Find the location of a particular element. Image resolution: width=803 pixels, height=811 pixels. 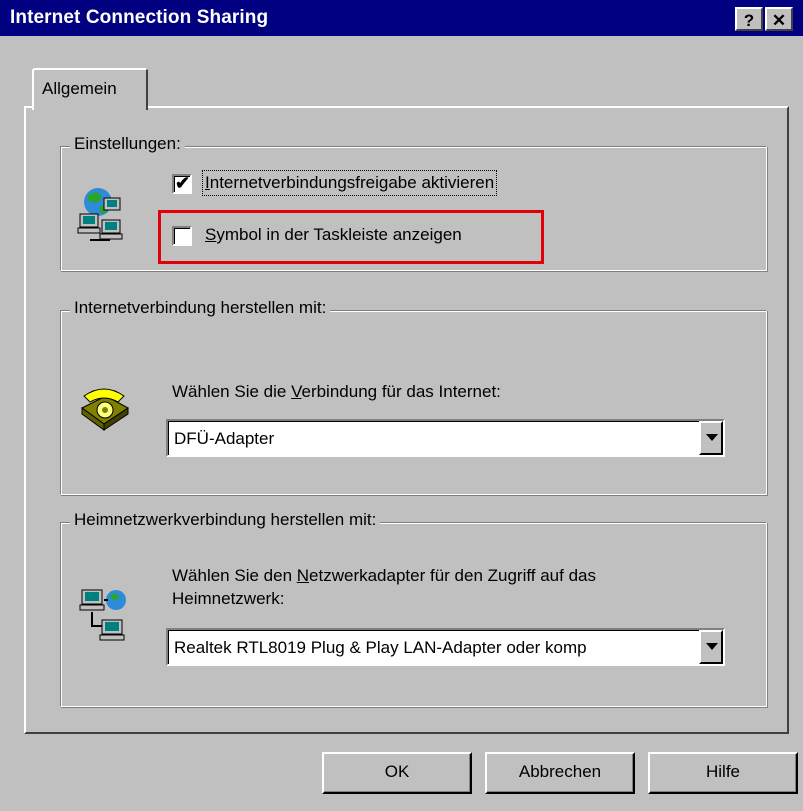

tab-allgemein: Allgemein is located at coordinates (90, 89).